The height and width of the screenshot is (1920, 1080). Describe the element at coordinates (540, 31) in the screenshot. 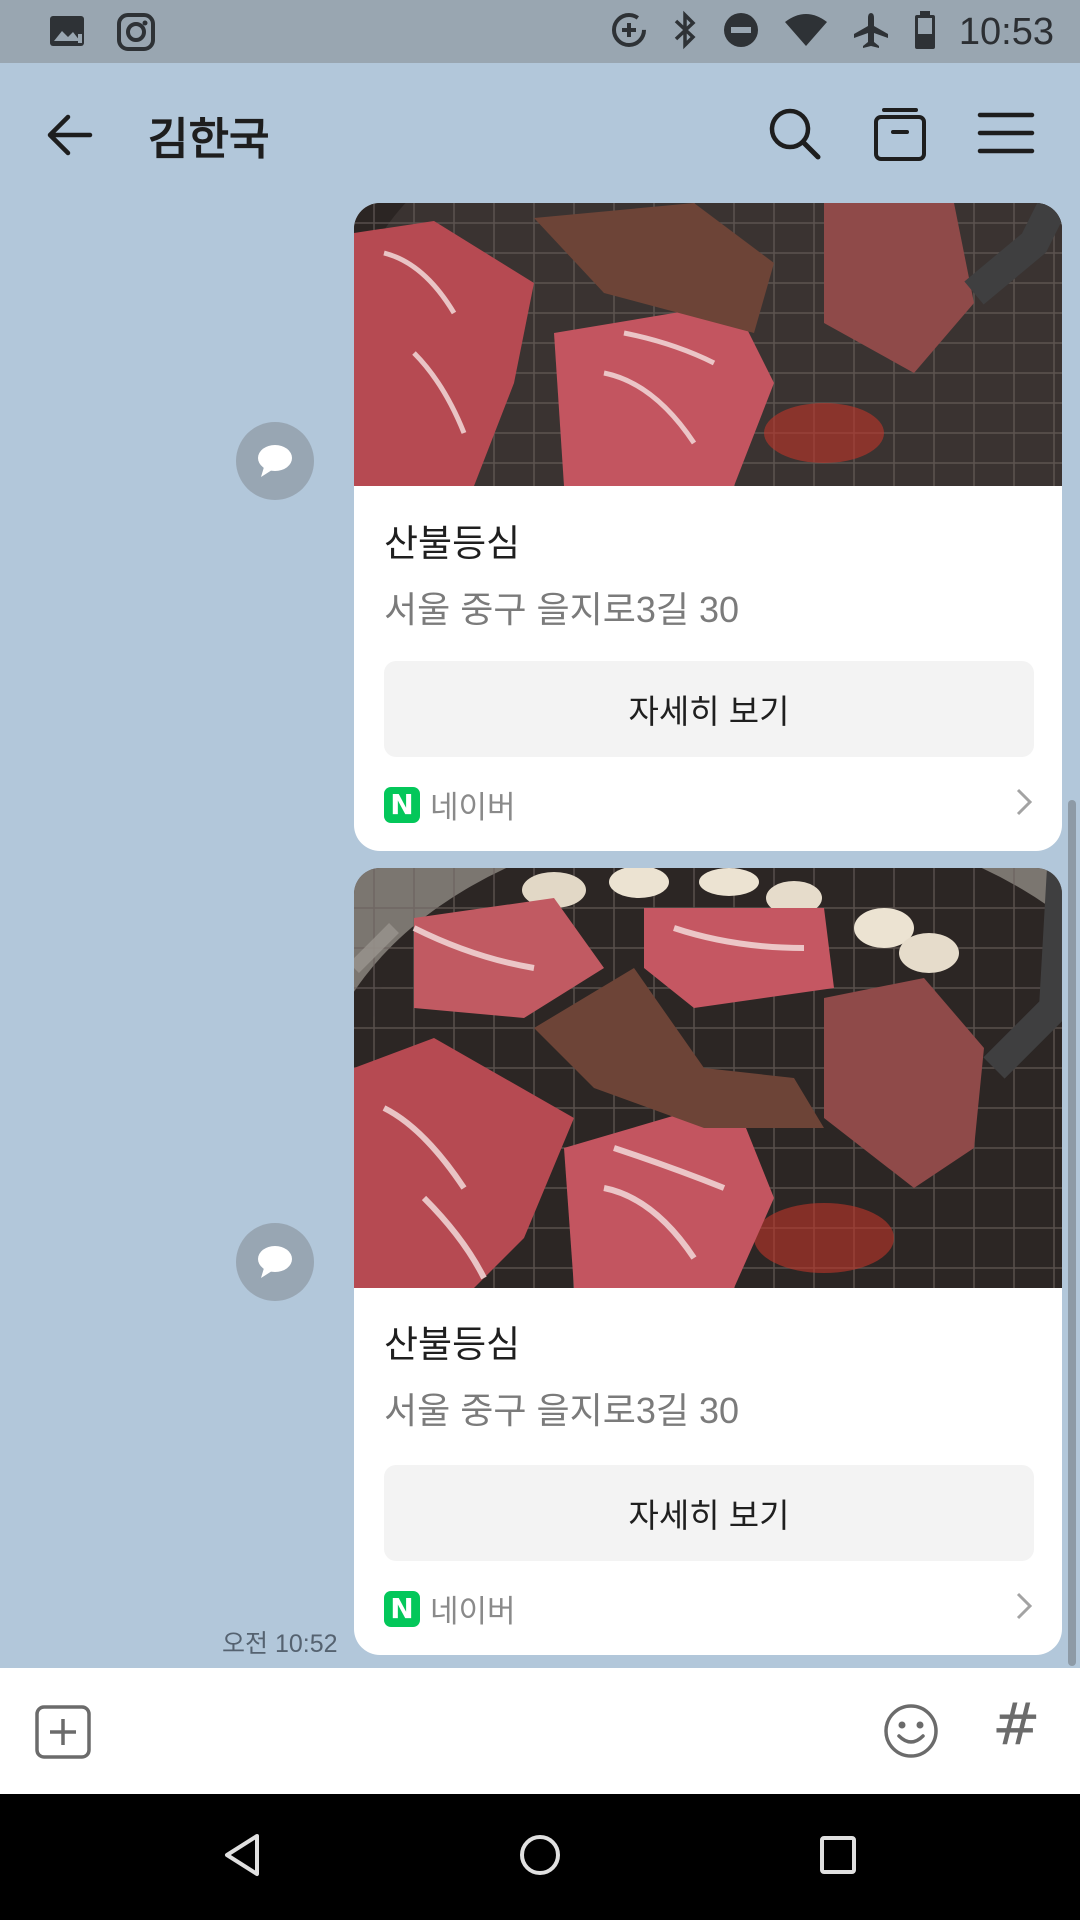

I see `status-bar: 10:53` at that location.